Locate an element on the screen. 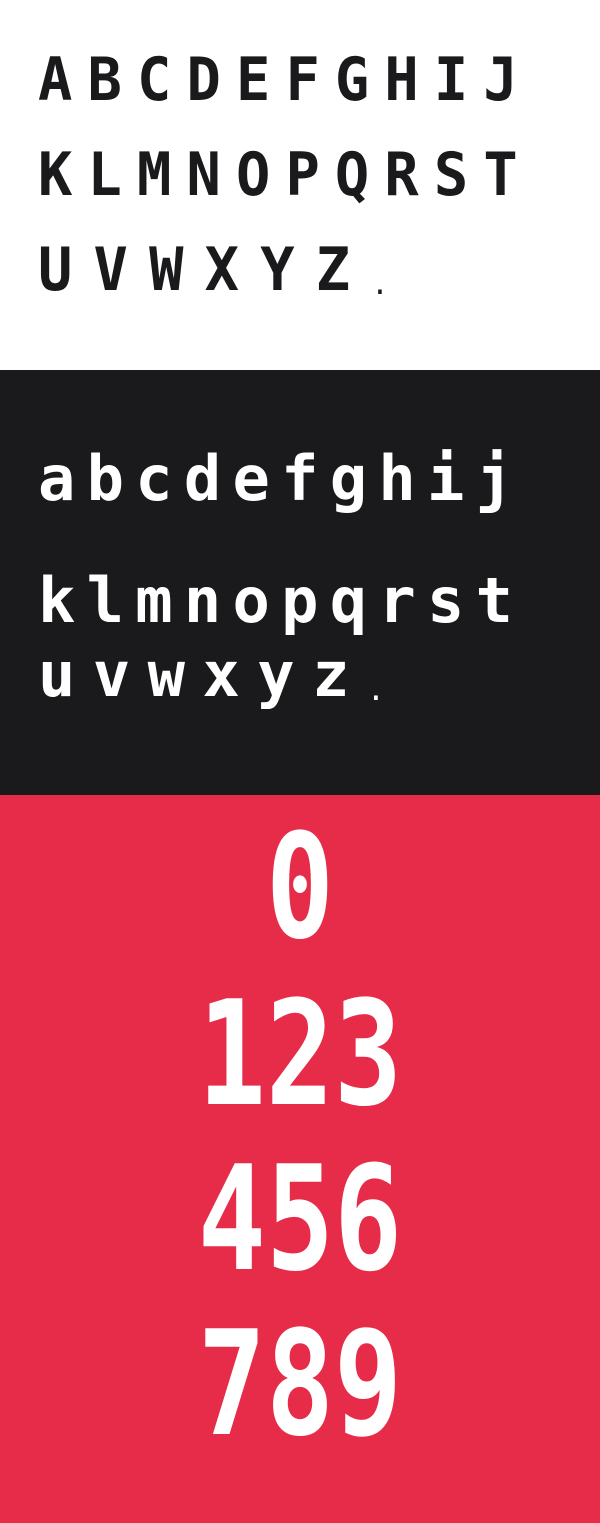 This screenshot has height=1523, width=600. uppercase-glyph-E: E is located at coordinates (253, 80).